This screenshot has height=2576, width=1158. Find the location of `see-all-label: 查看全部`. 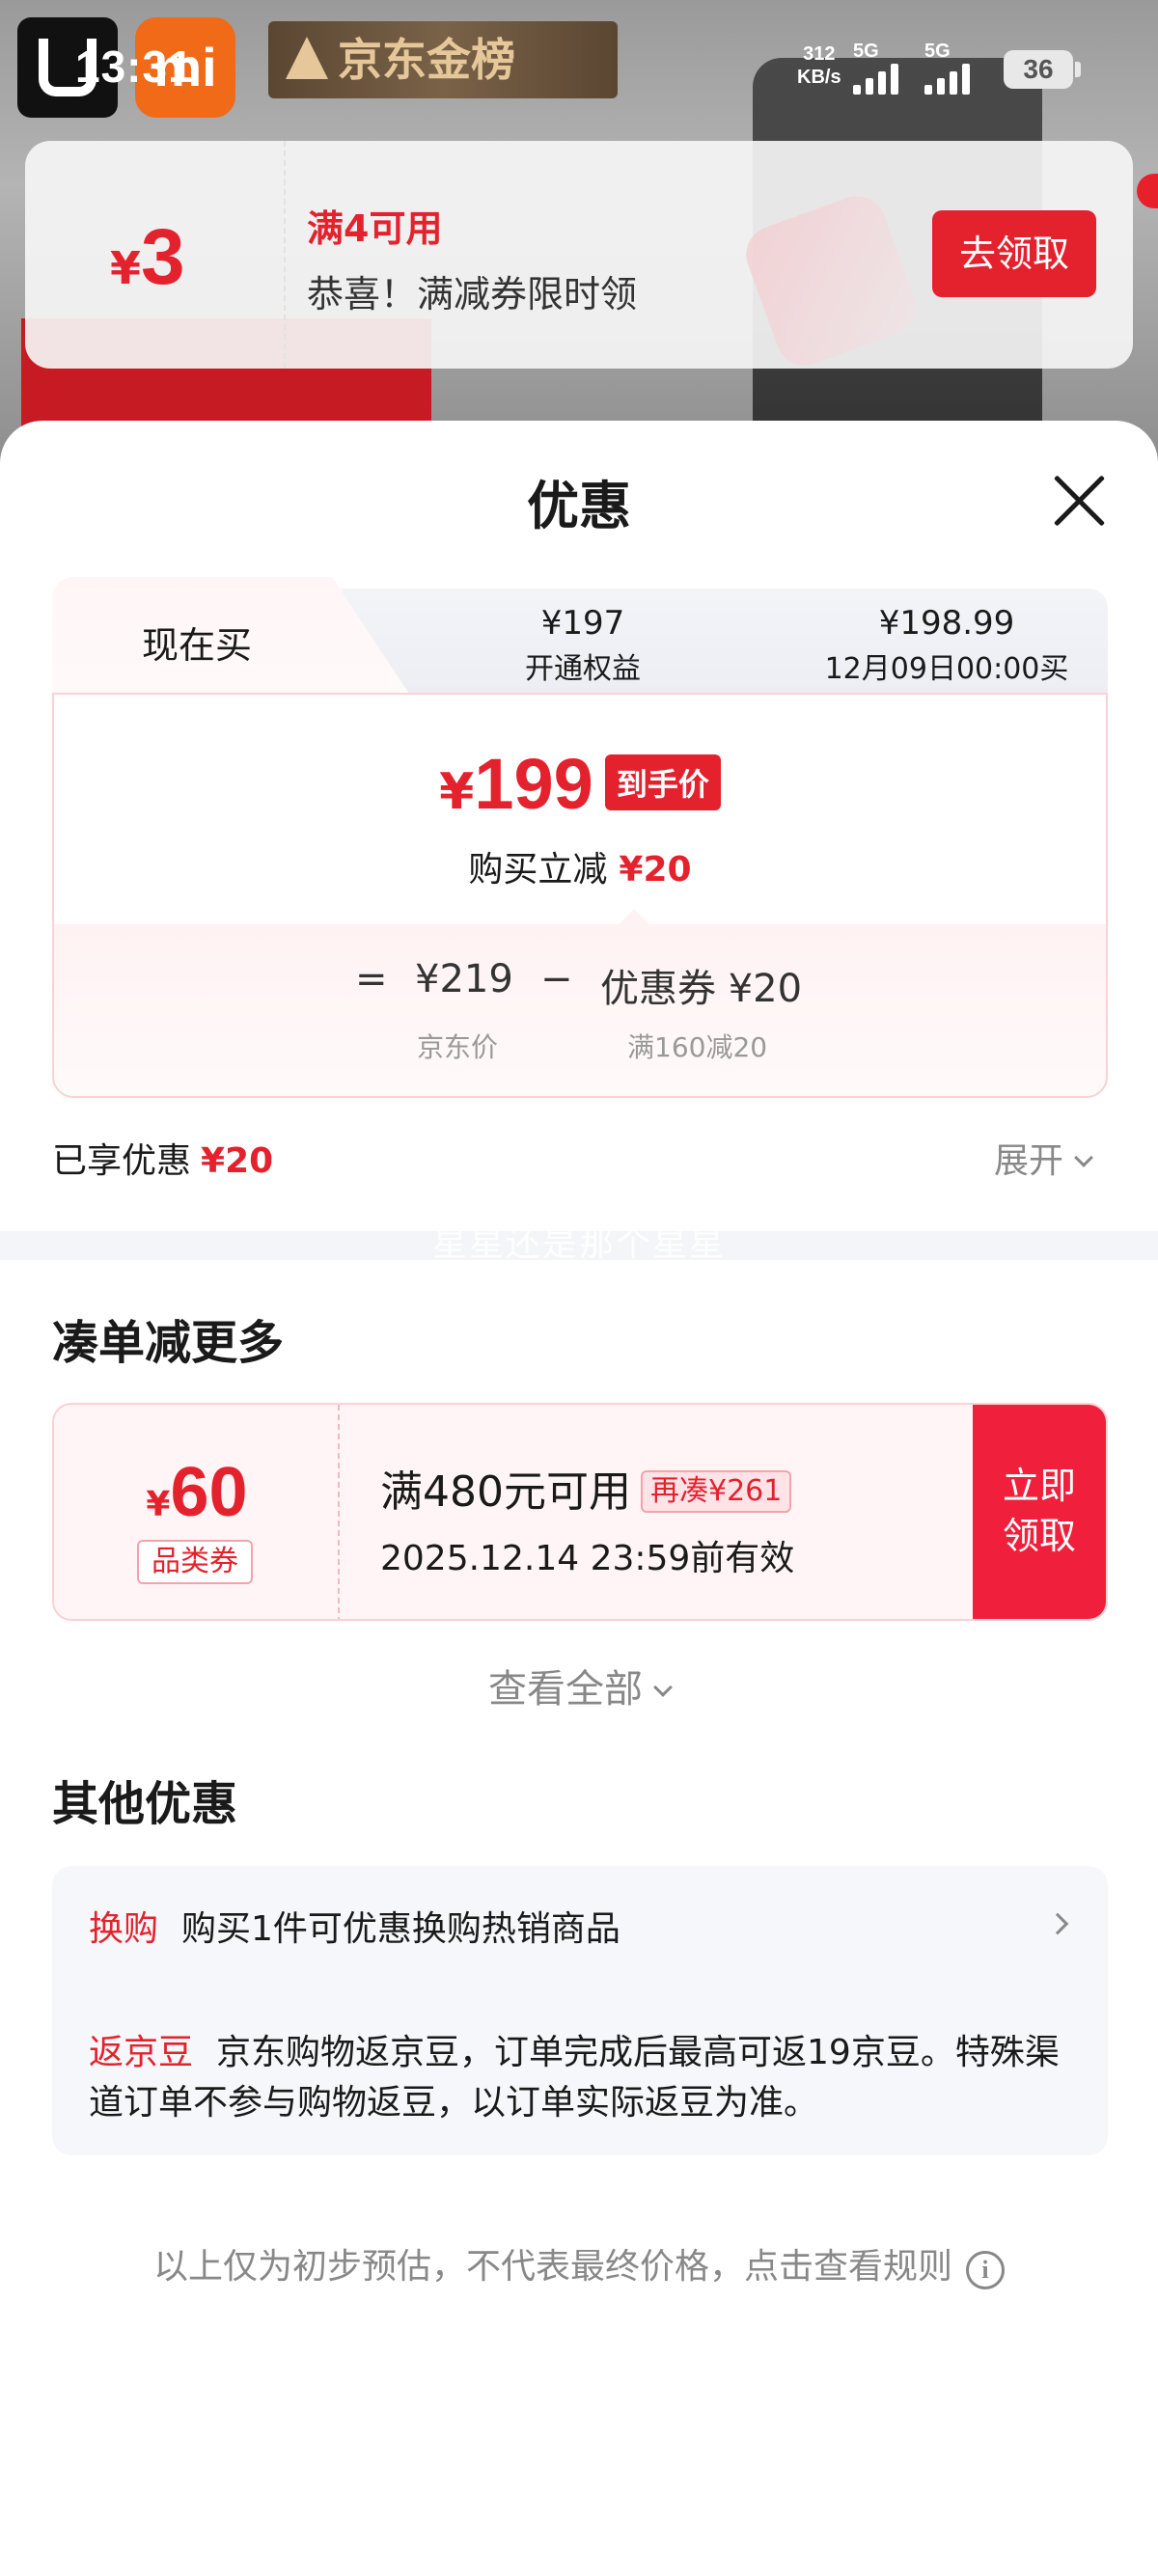

see-all-label: 查看全部 is located at coordinates (565, 1690).